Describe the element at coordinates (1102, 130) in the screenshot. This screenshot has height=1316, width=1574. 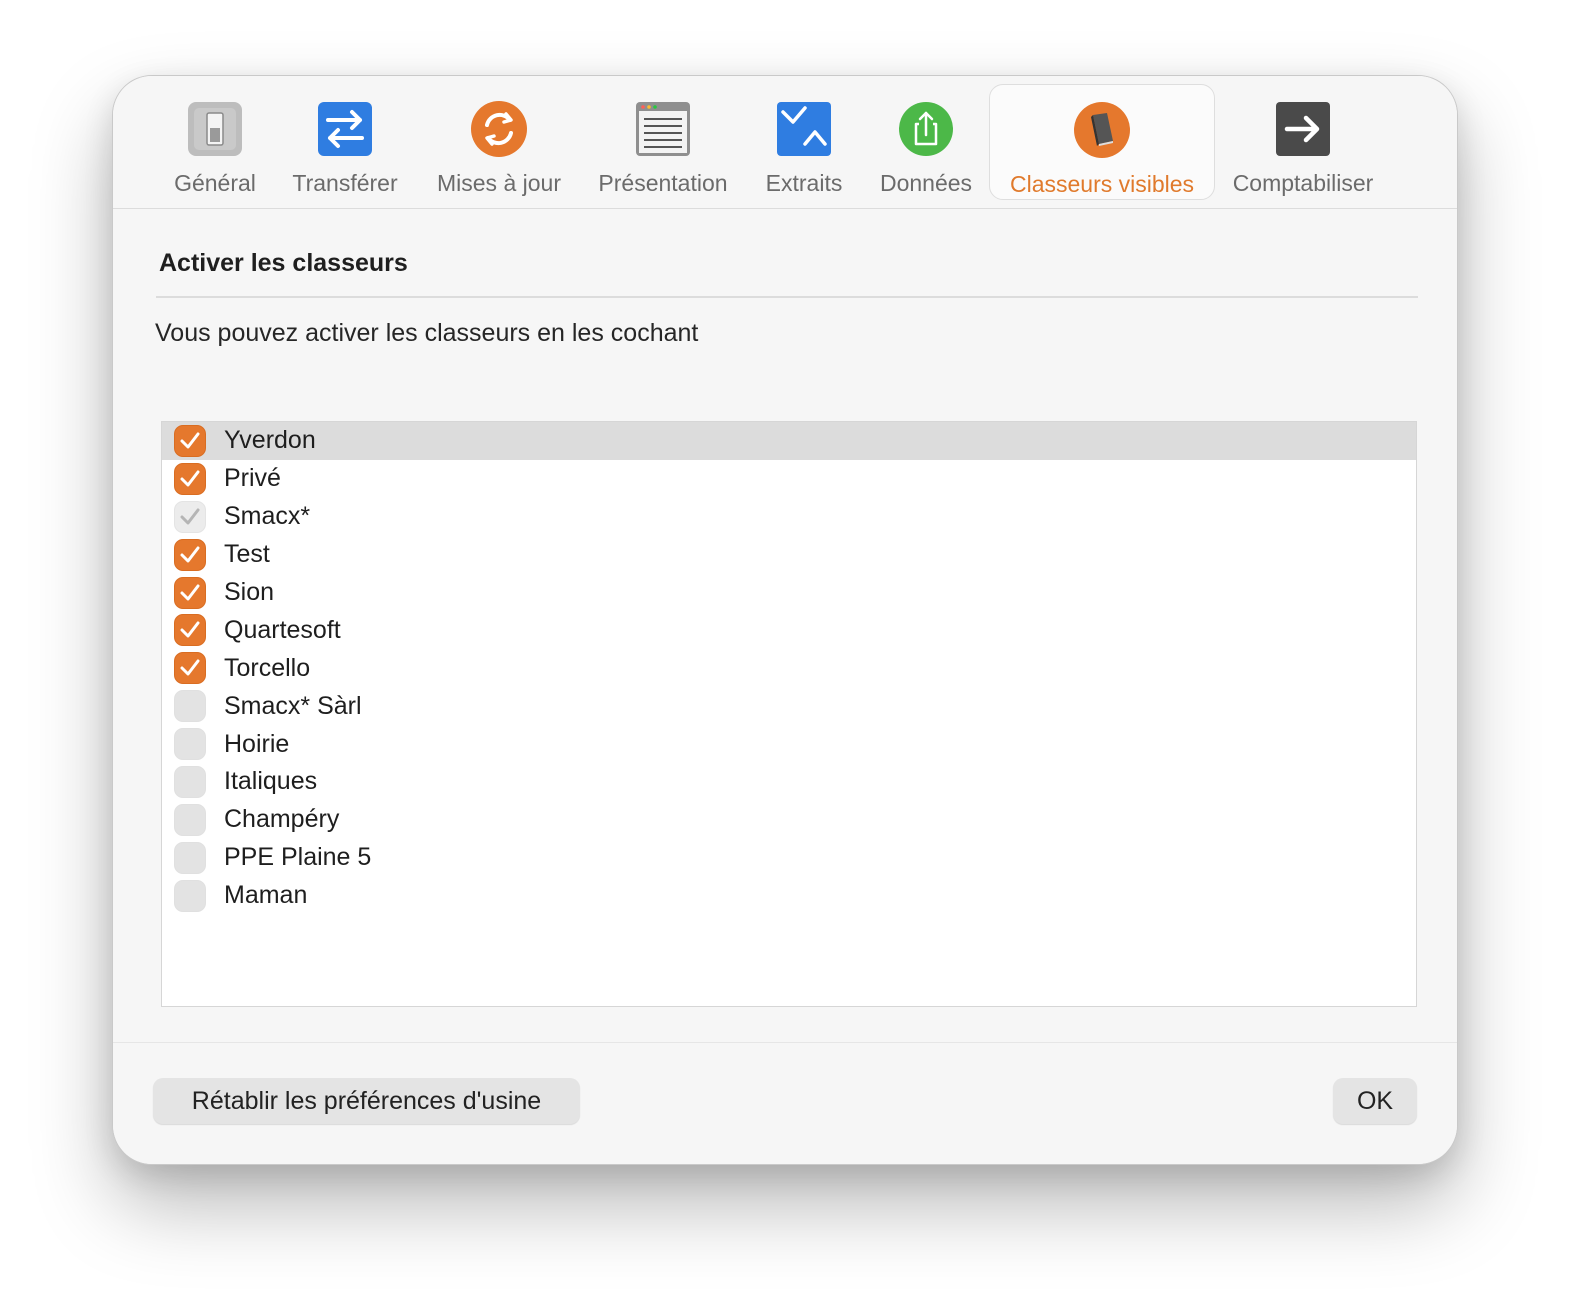
I see `book-icon` at that location.